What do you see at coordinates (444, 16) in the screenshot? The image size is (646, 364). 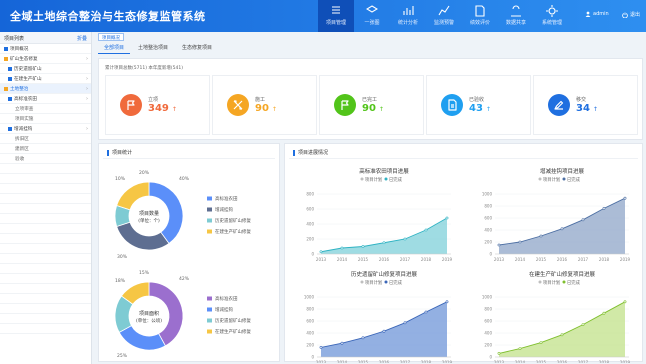 I see `nav-4: 监测预警` at bounding box center [444, 16].